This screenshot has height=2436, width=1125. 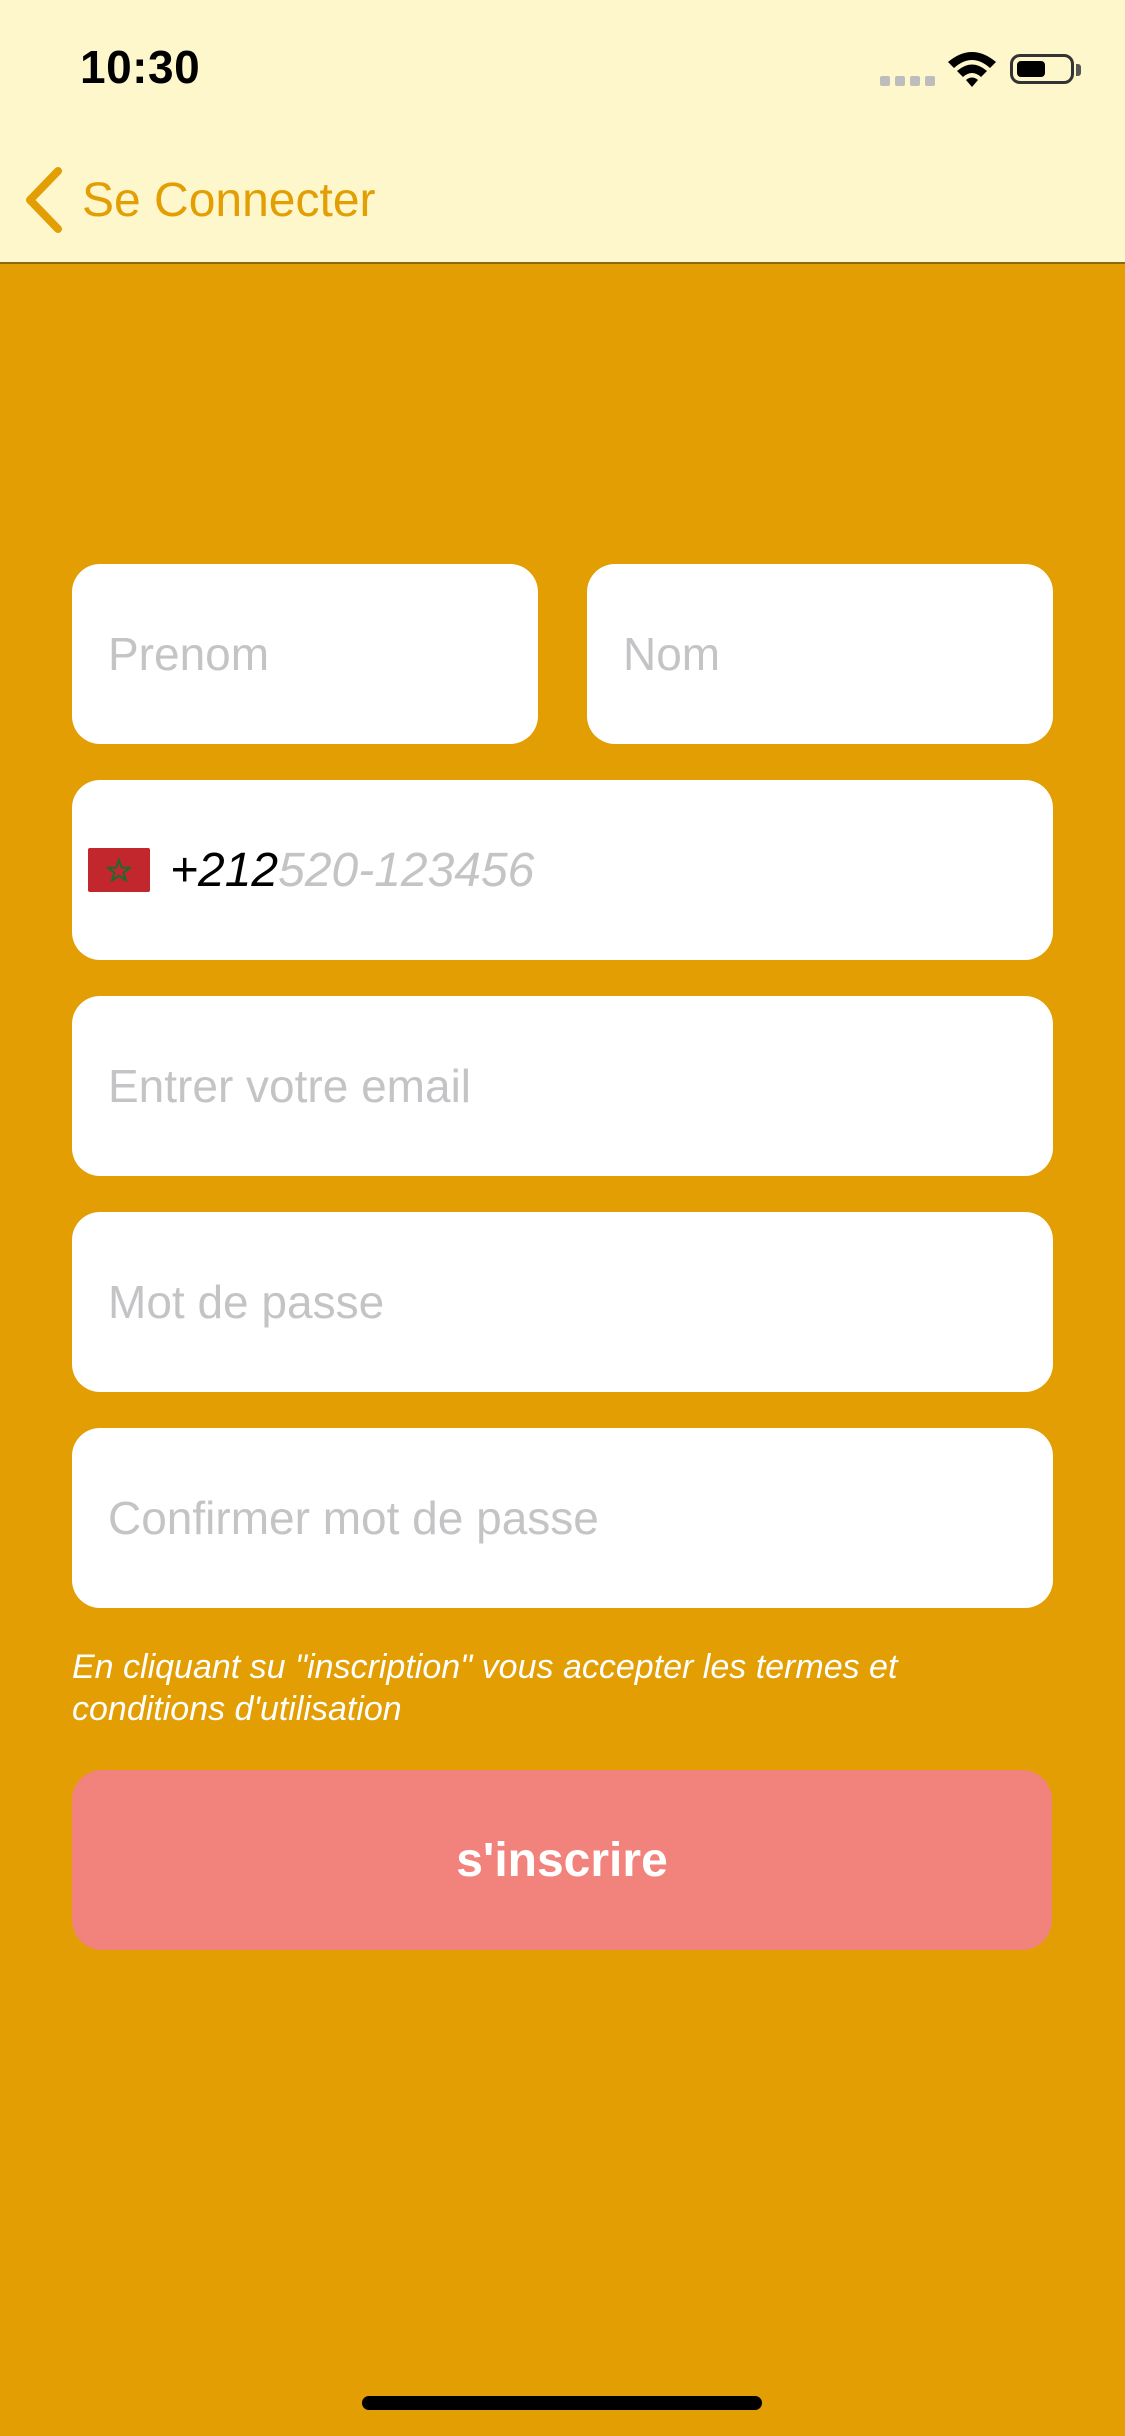 I want to click on star-icon, so click(x=119, y=870).